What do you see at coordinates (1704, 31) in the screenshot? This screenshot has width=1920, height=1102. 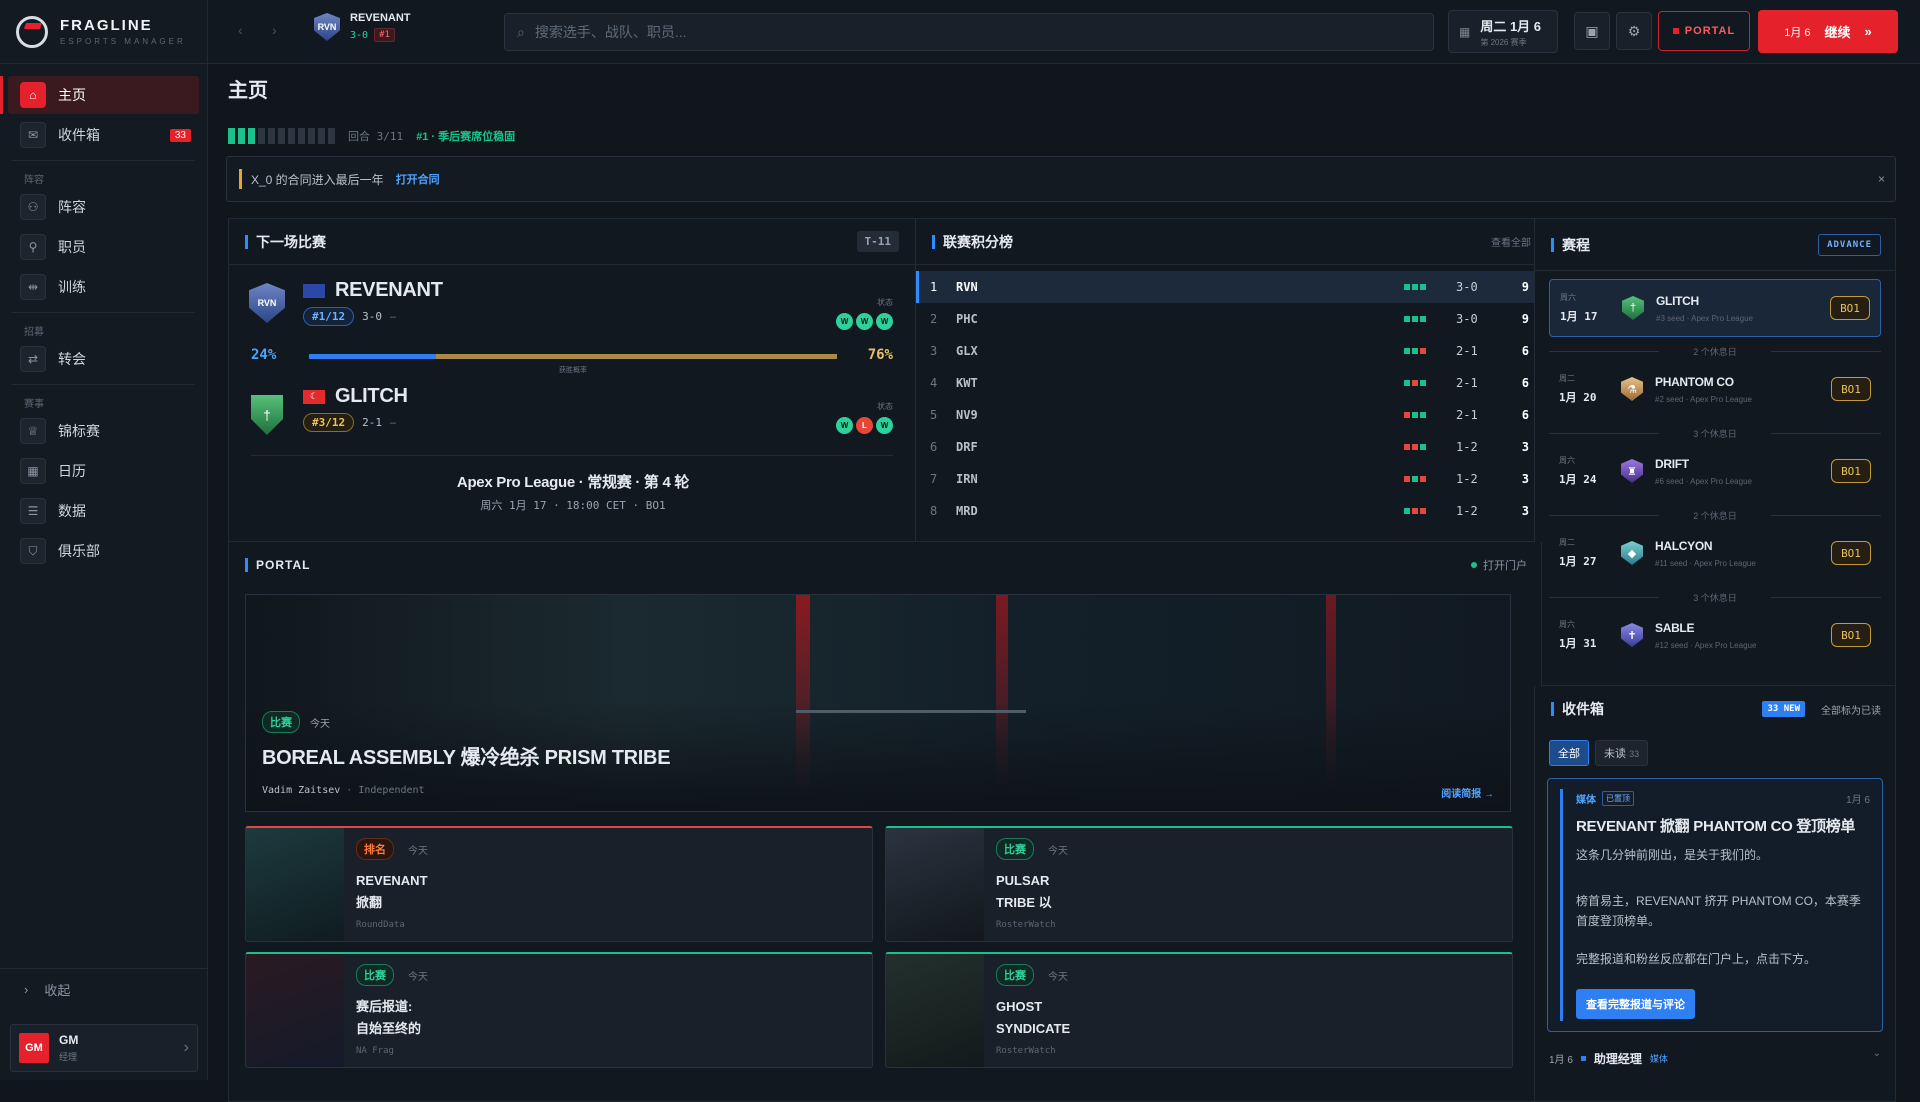 I see `portal-button: PORTAL` at bounding box center [1704, 31].